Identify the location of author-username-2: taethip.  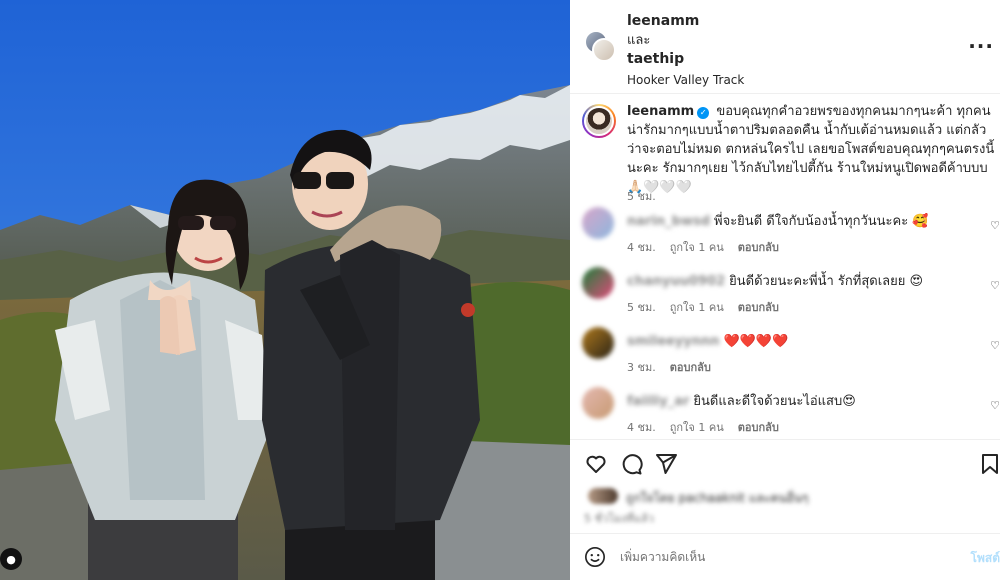
(685, 59).